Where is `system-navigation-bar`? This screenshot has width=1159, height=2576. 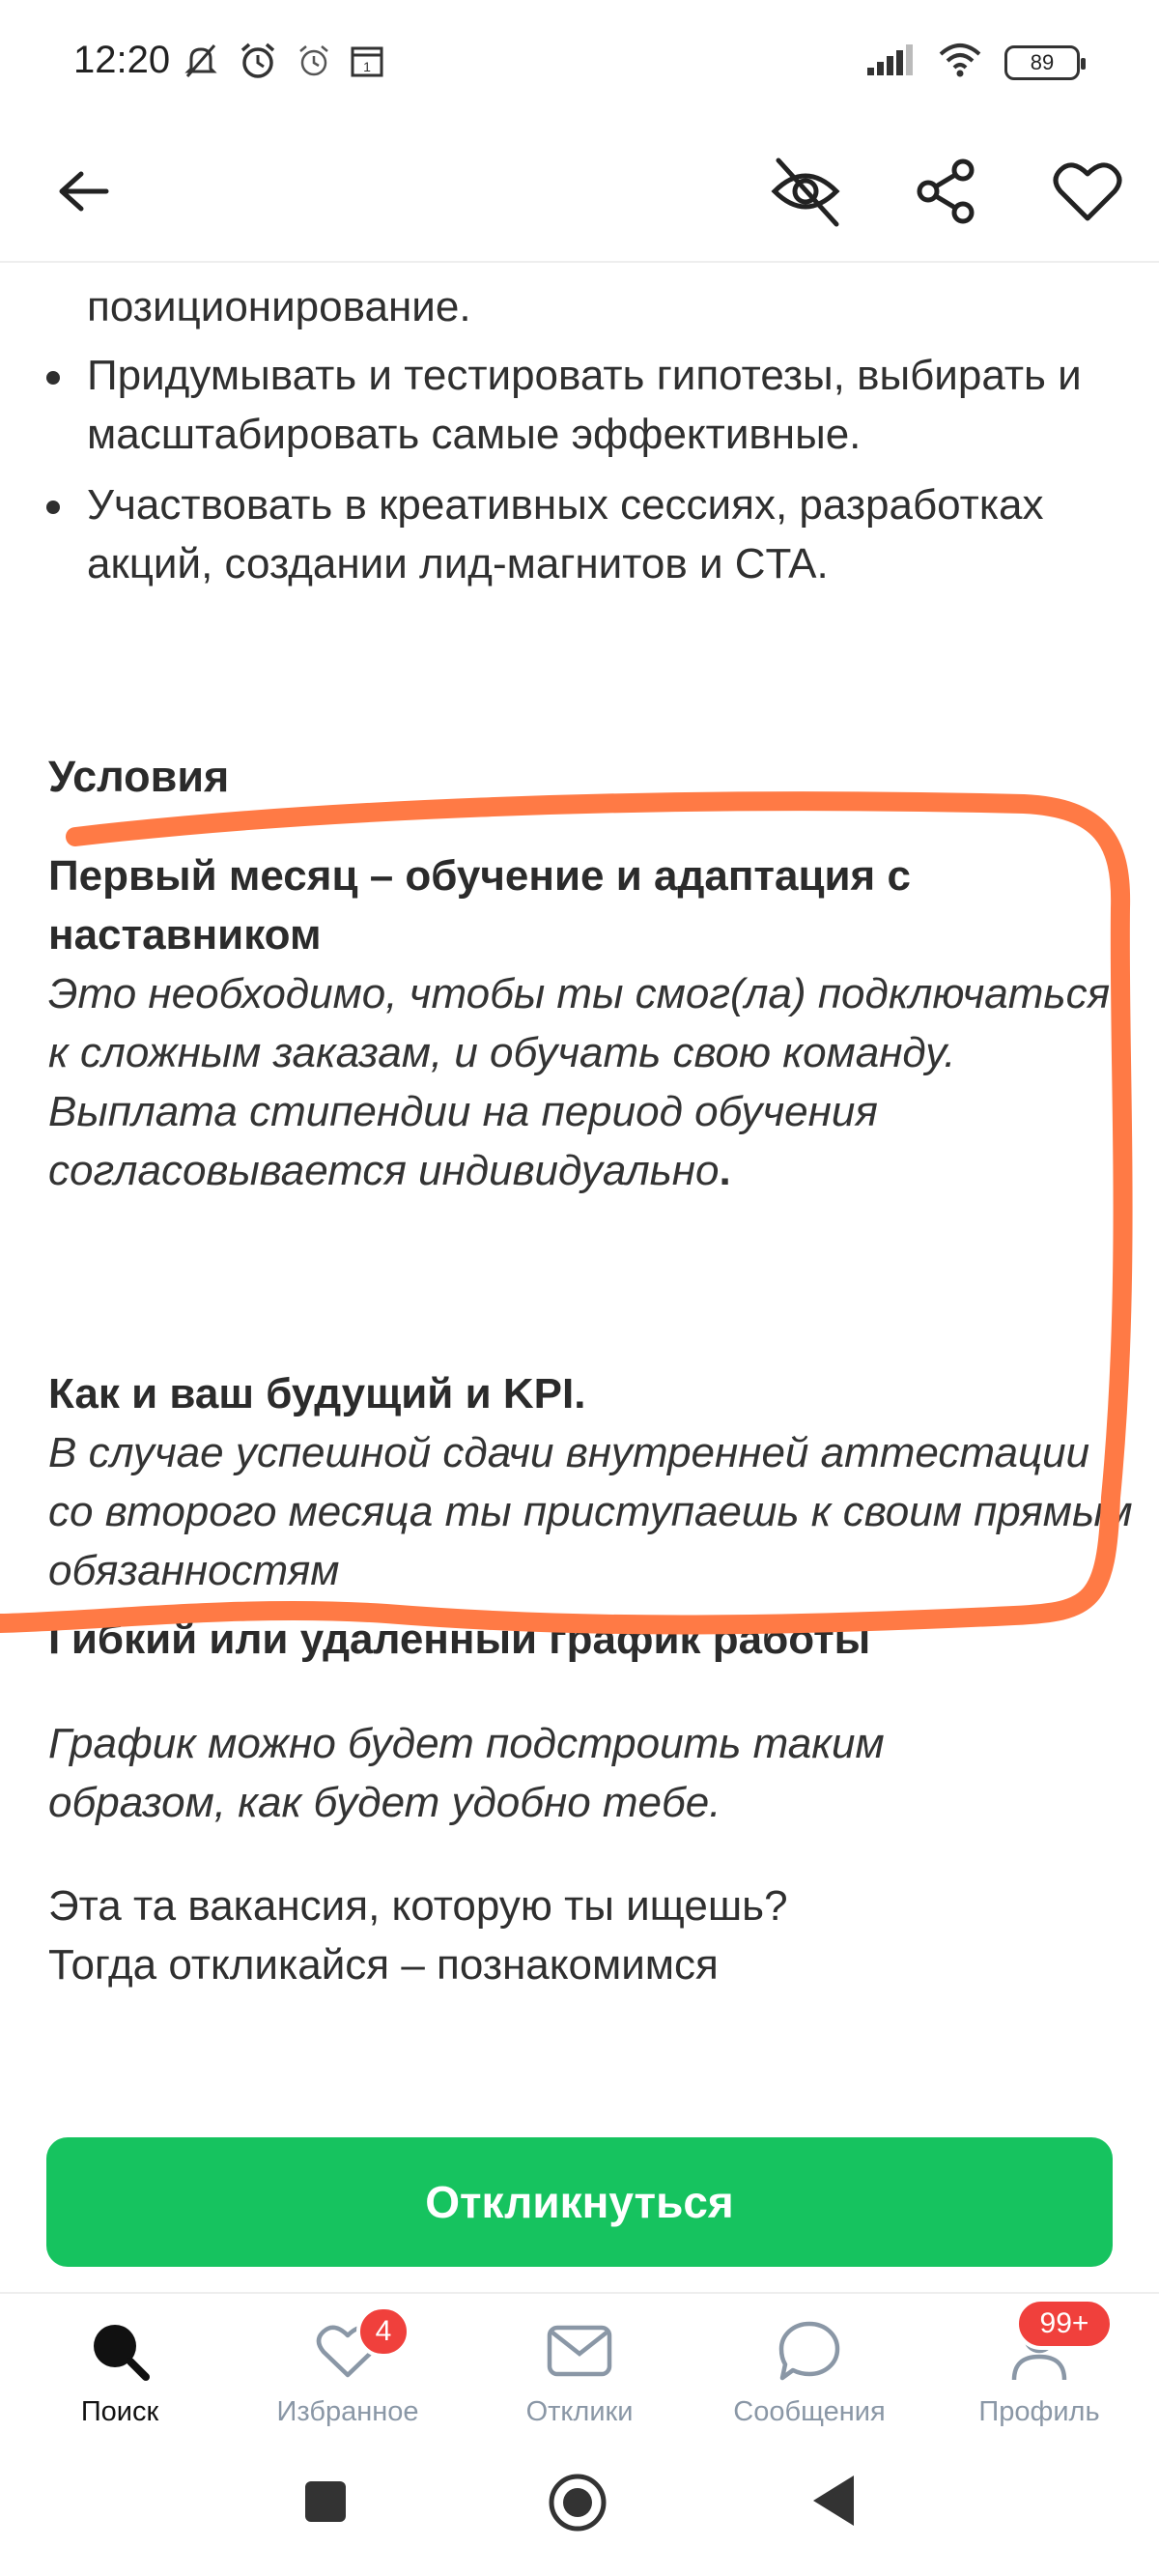 system-navigation-bar is located at coordinates (579, 2507).